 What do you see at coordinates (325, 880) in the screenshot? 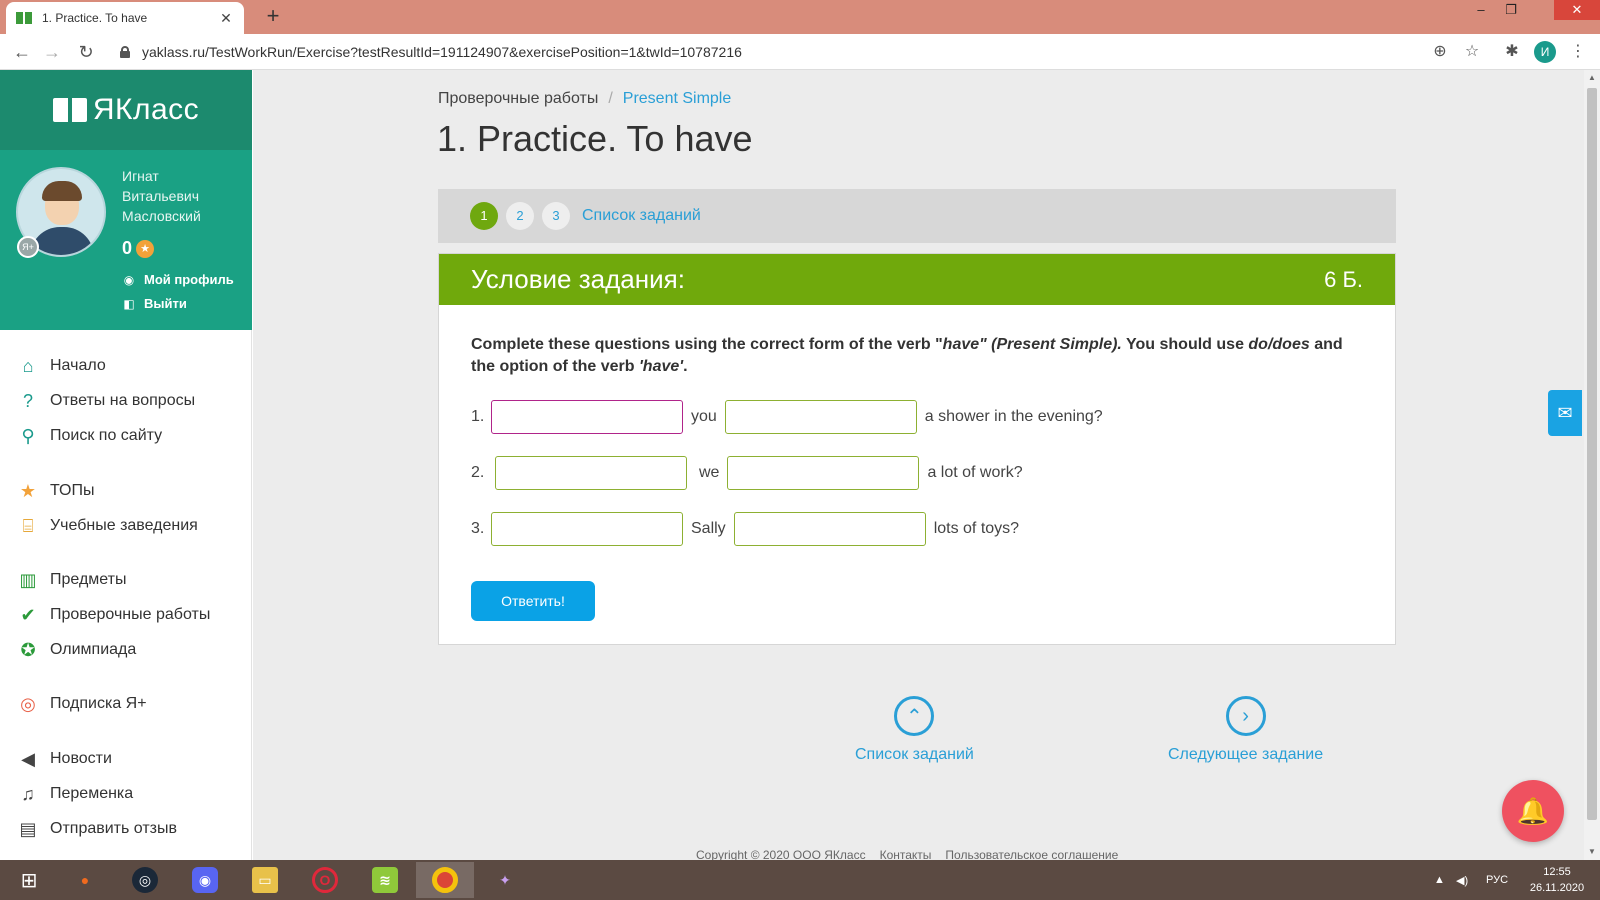
I see `opera-icon: O` at bounding box center [325, 880].